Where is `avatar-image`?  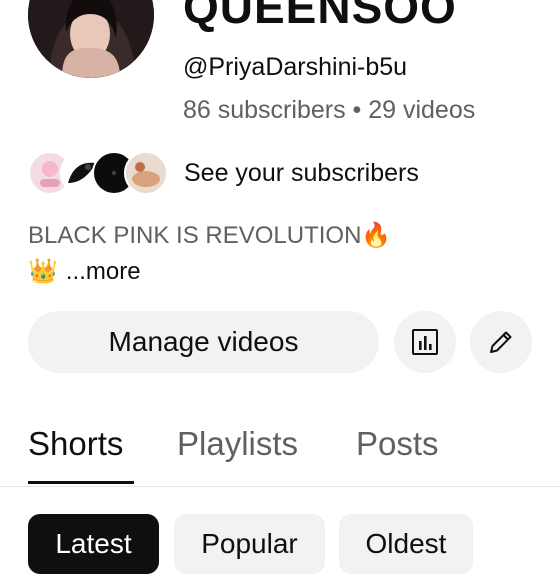 avatar-image is located at coordinates (91, 39).